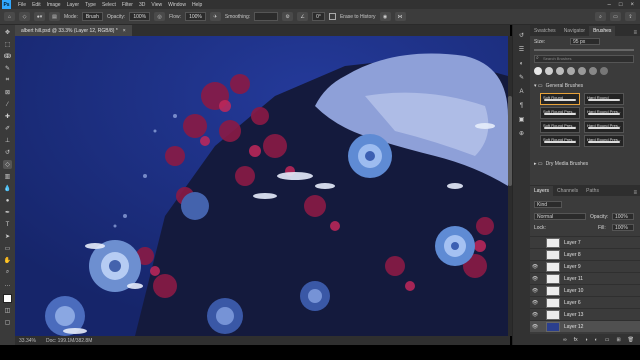 This screenshot has width=640, height=360. I want to click on menu-view: View, so click(156, 5).